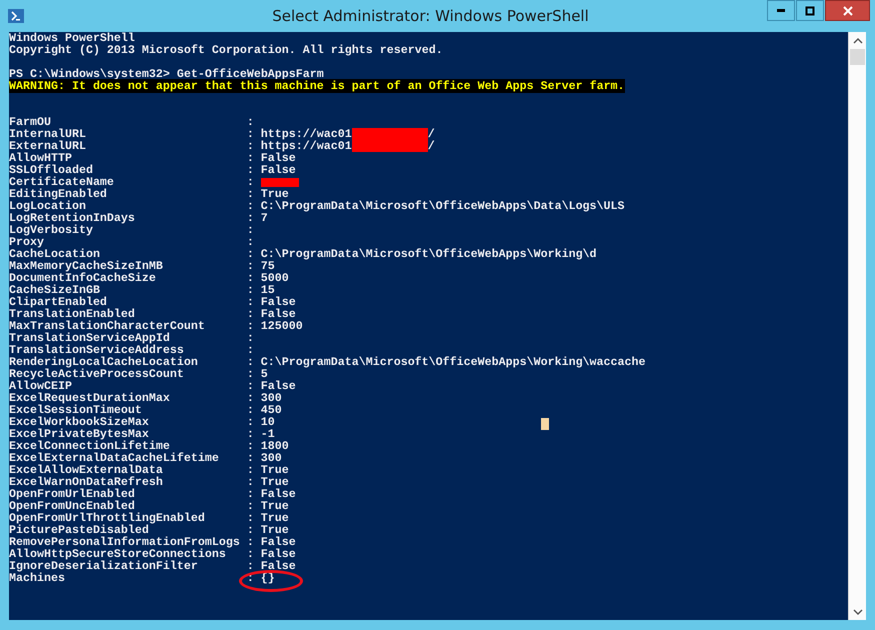 The image size is (875, 630). I want to click on property-name: MaxTranslationCharacterCount, so click(107, 326).